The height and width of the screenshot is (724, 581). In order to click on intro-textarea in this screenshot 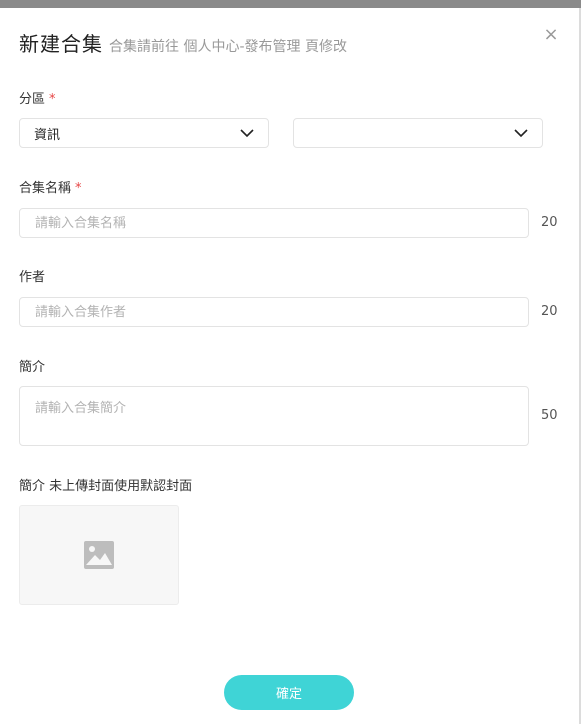, I will do `click(274, 416)`.